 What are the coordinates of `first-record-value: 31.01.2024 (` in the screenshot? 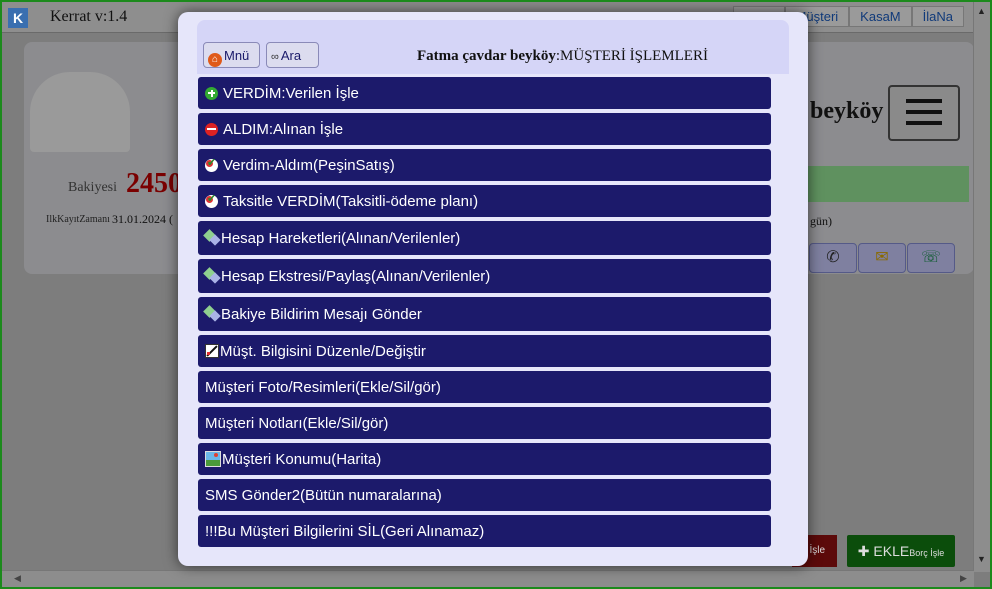 It's located at (142, 219).